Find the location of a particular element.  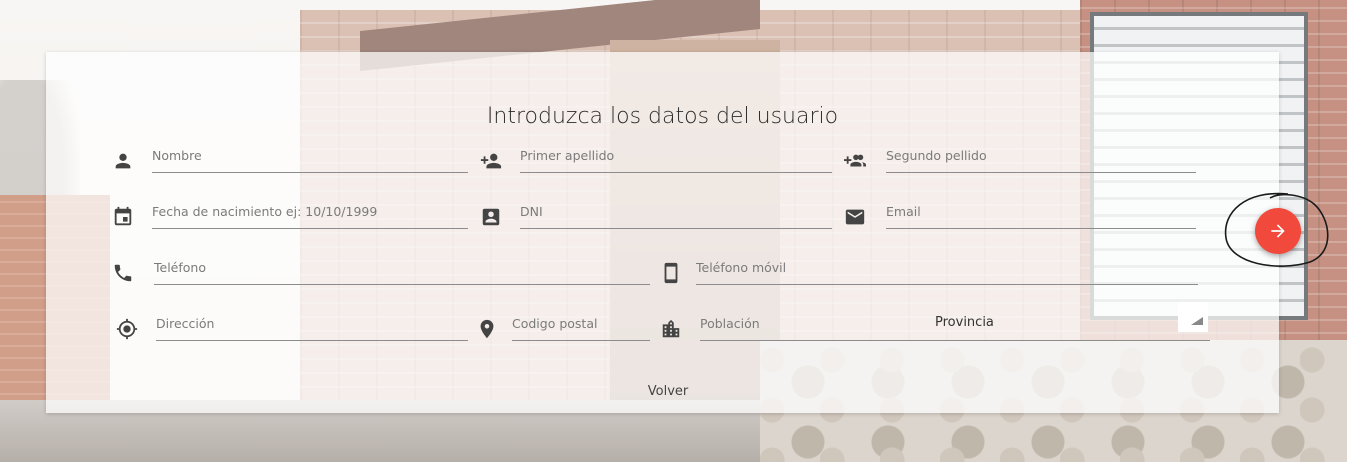

id-card-icon is located at coordinates (491, 217).